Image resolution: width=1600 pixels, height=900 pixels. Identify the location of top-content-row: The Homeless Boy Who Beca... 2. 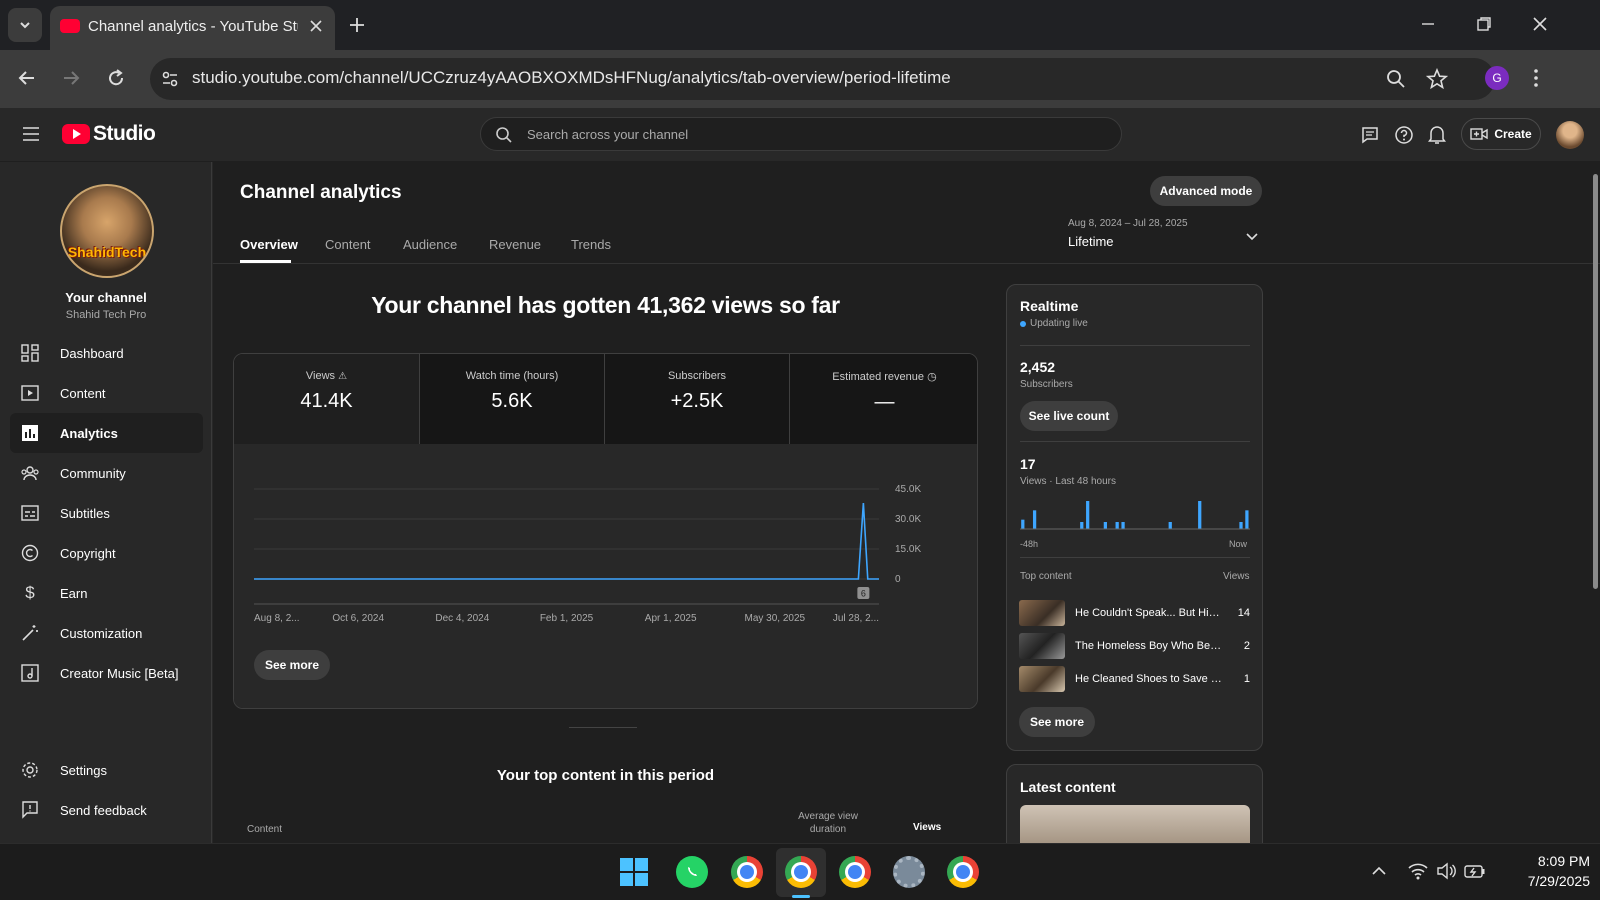
(1134, 646).